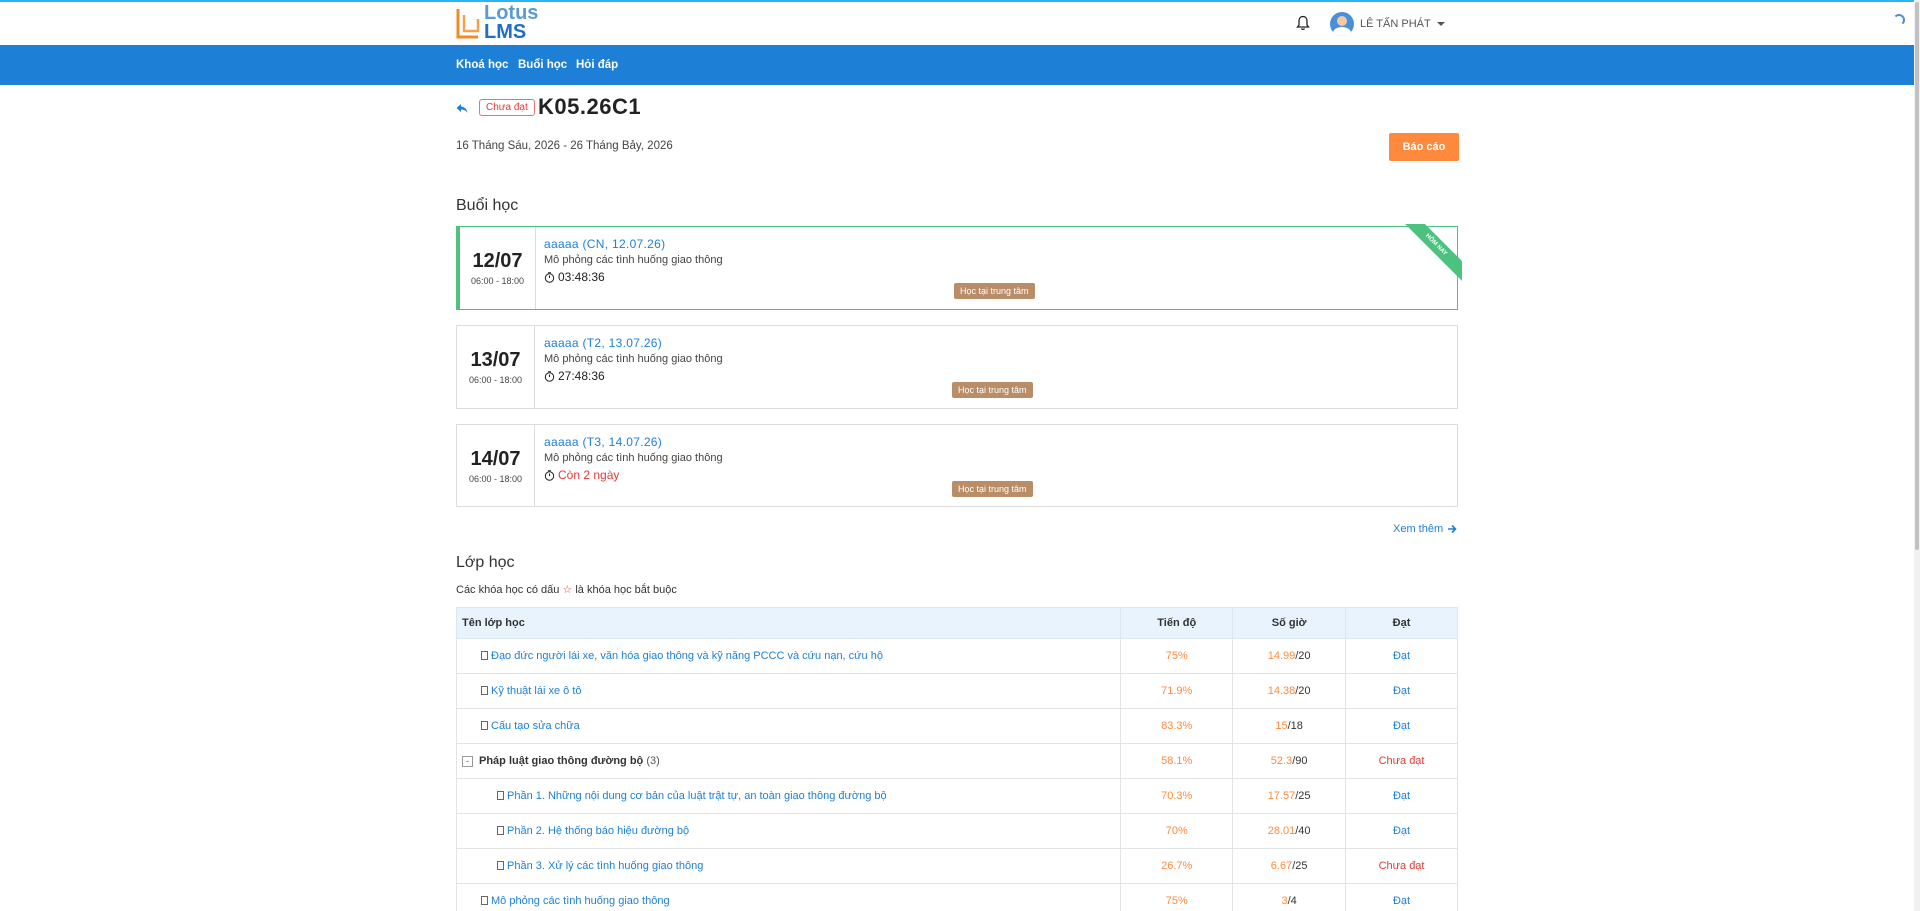 The height and width of the screenshot is (911, 1920). Describe the element at coordinates (1401, 761) in the screenshot. I see `class-result: Chưa đạt` at that location.